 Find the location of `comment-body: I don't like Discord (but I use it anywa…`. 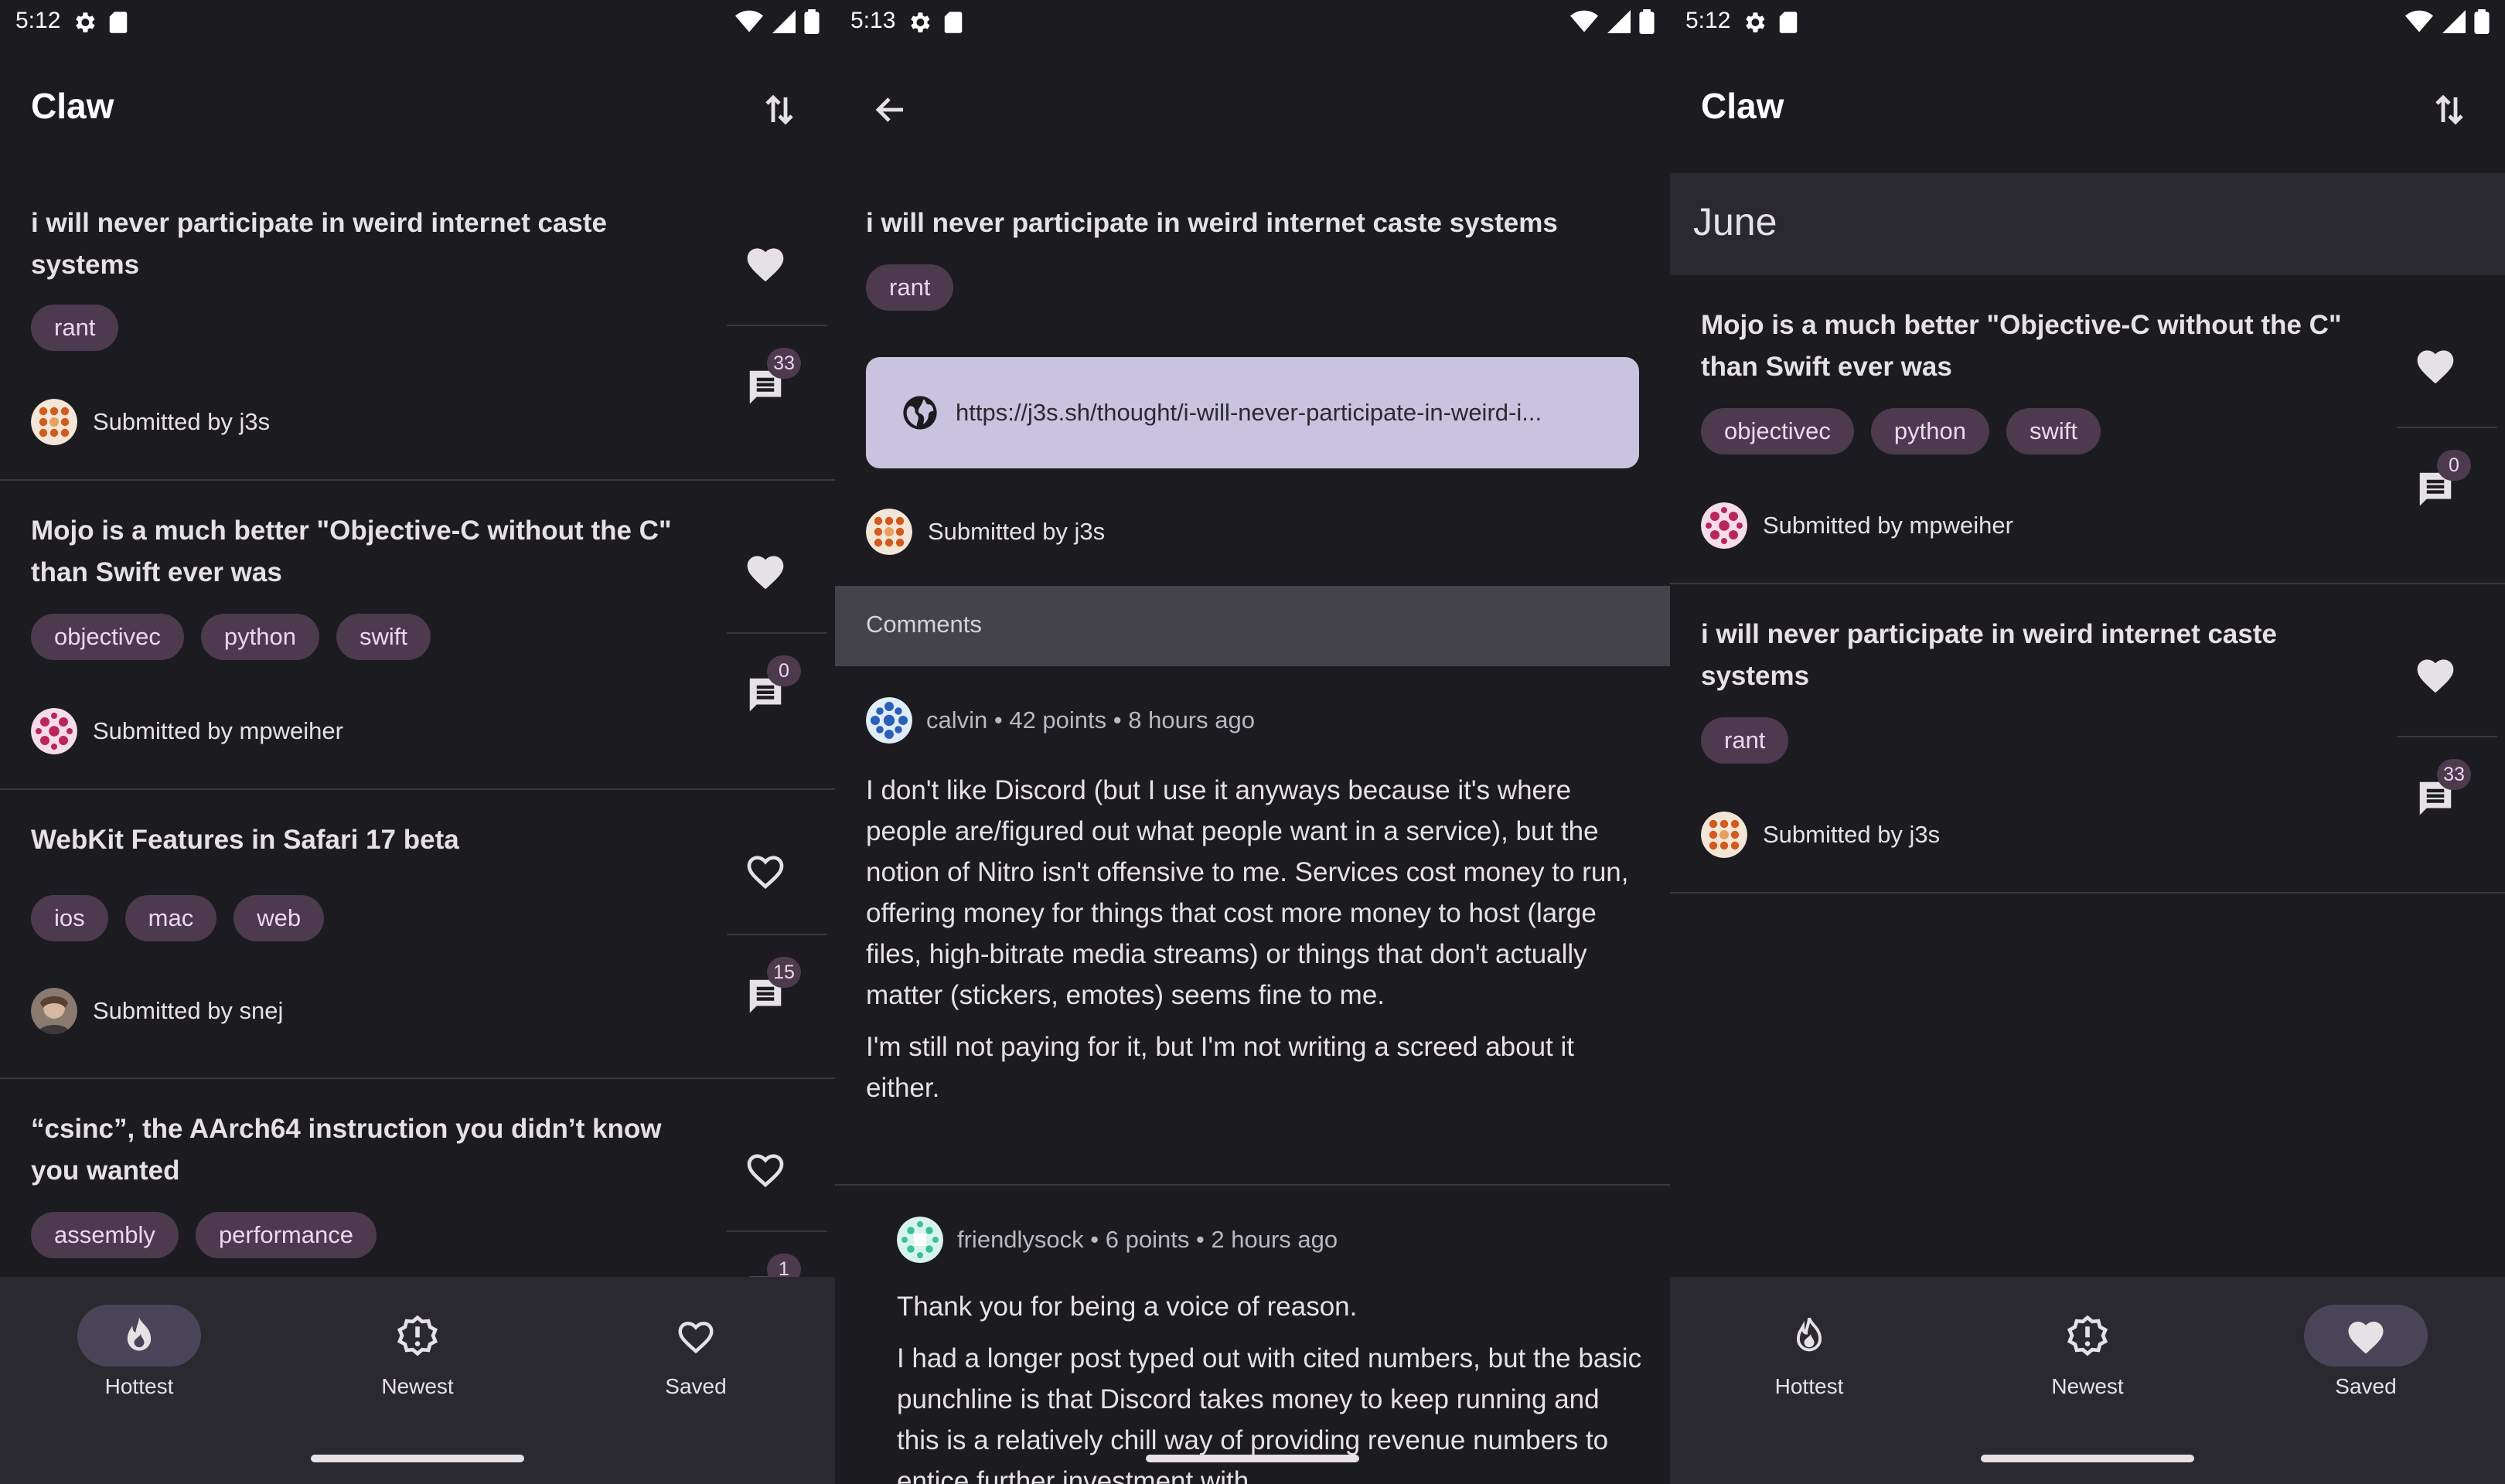

comment-body: I don't like Discord (but I use it anywa… is located at coordinates (1256, 939).